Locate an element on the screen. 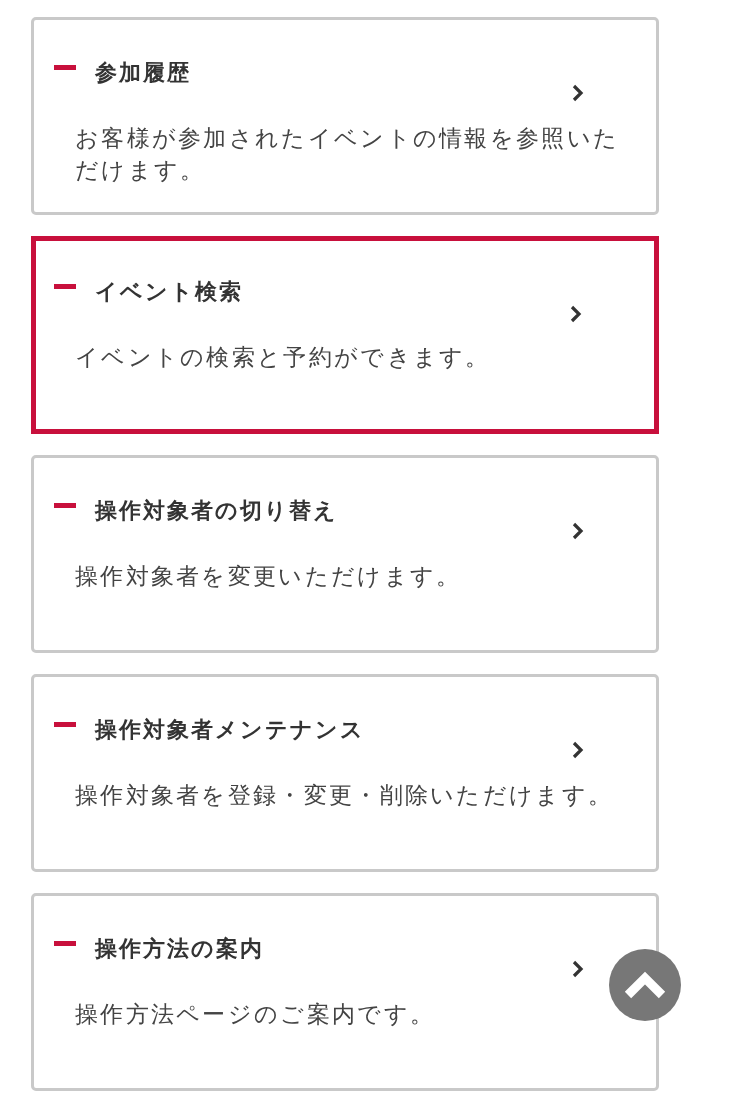 This screenshot has height=1100, width=750. card-description: 操作方法ページのご案内です。 is located at coordinates (256, 1014).